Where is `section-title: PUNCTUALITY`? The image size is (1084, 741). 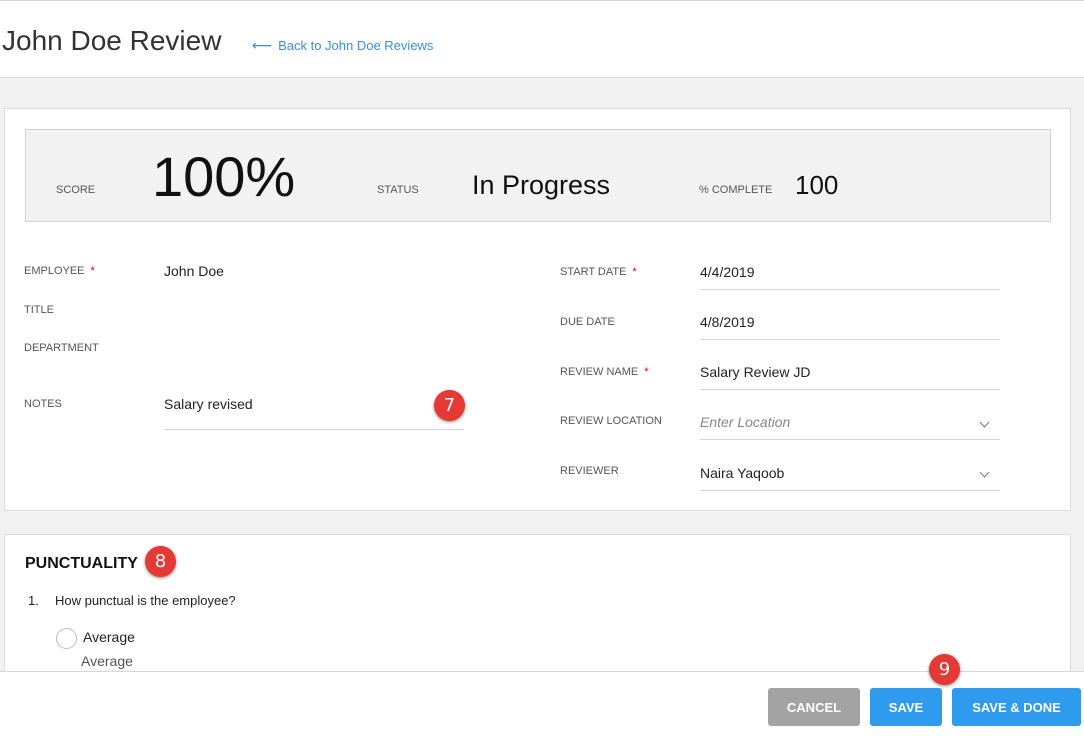 section-title: PUNCTUALITY is located at coordinates (81, 563).